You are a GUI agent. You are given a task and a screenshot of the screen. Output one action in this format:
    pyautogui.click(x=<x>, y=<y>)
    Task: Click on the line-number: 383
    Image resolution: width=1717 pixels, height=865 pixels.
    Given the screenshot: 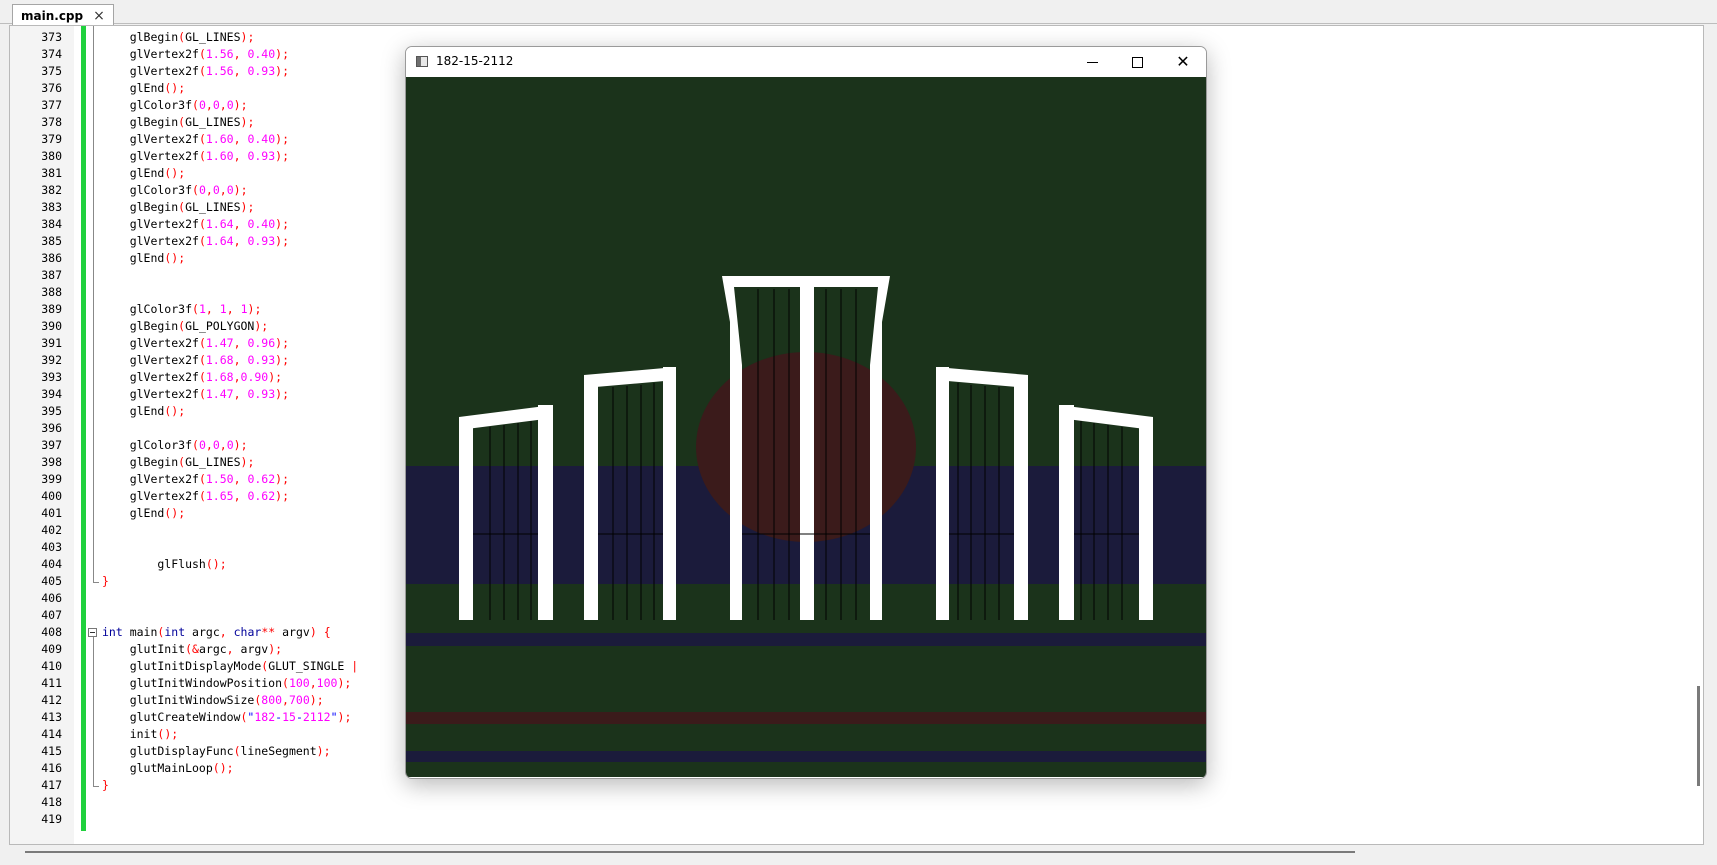 What is the action you would take?
    pyautogui.click(x=51, y=207)
    